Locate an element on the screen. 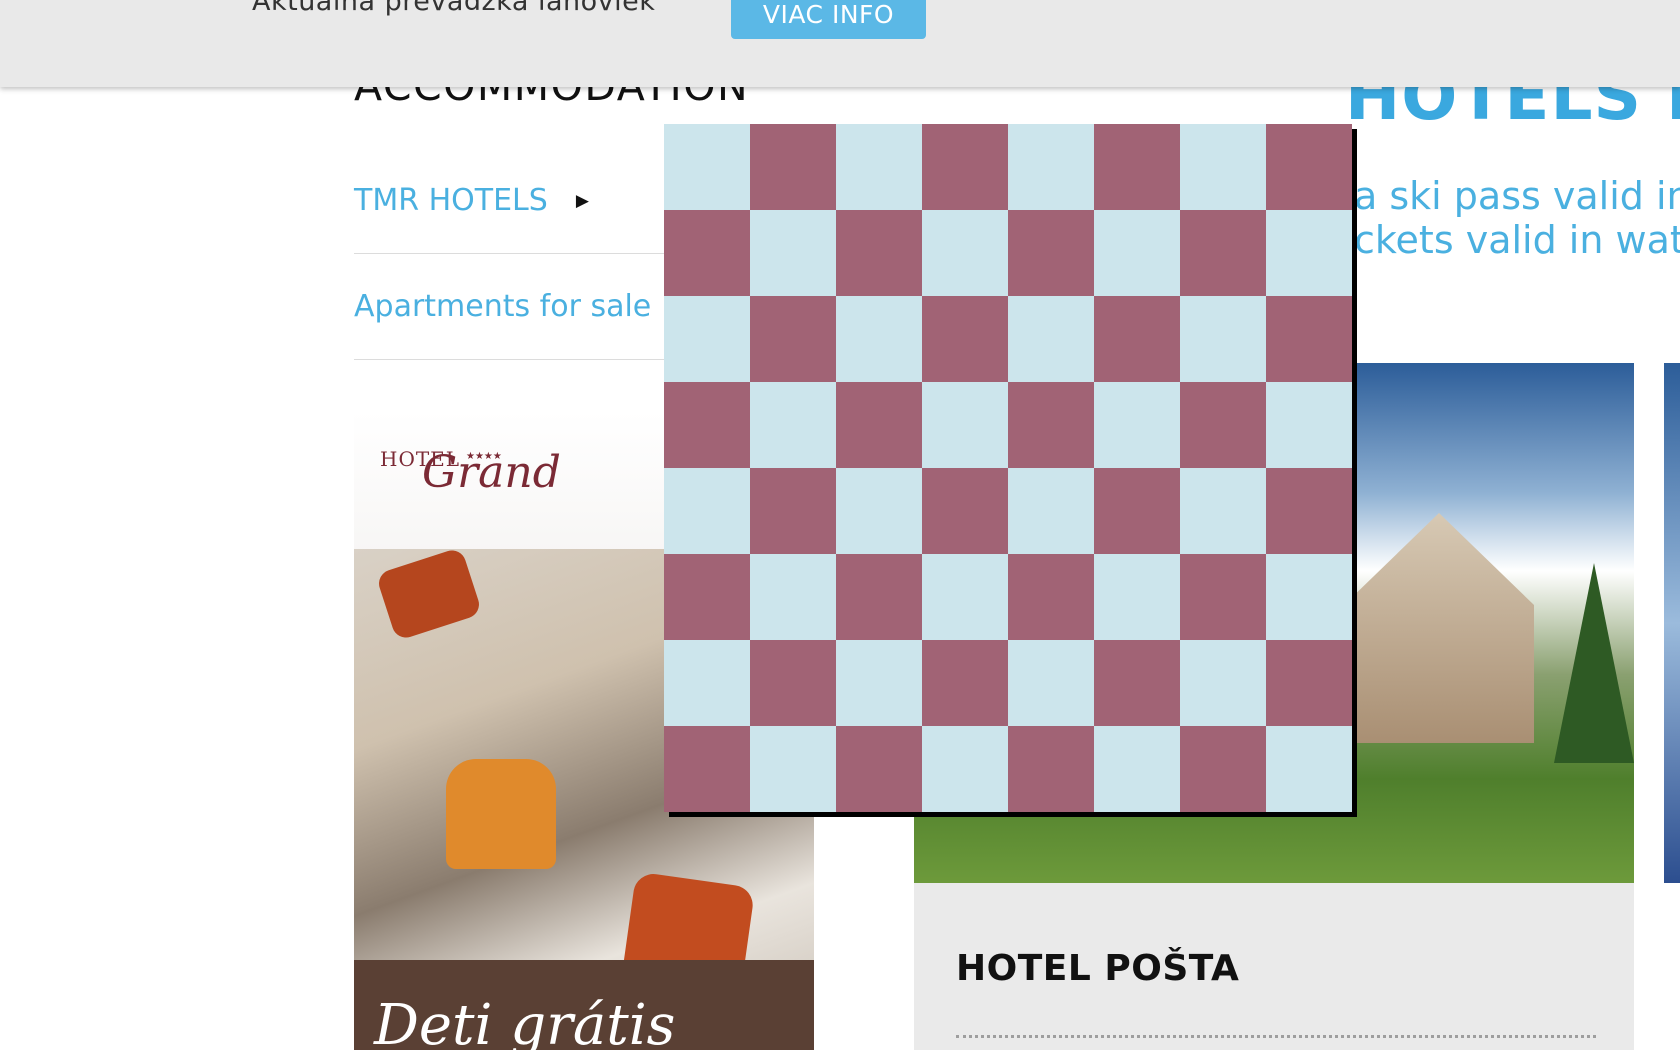 This screenshot has width=1680, height=1050. hotel-name: HOTEL POŠTA is located at coordinates (1098, 968).